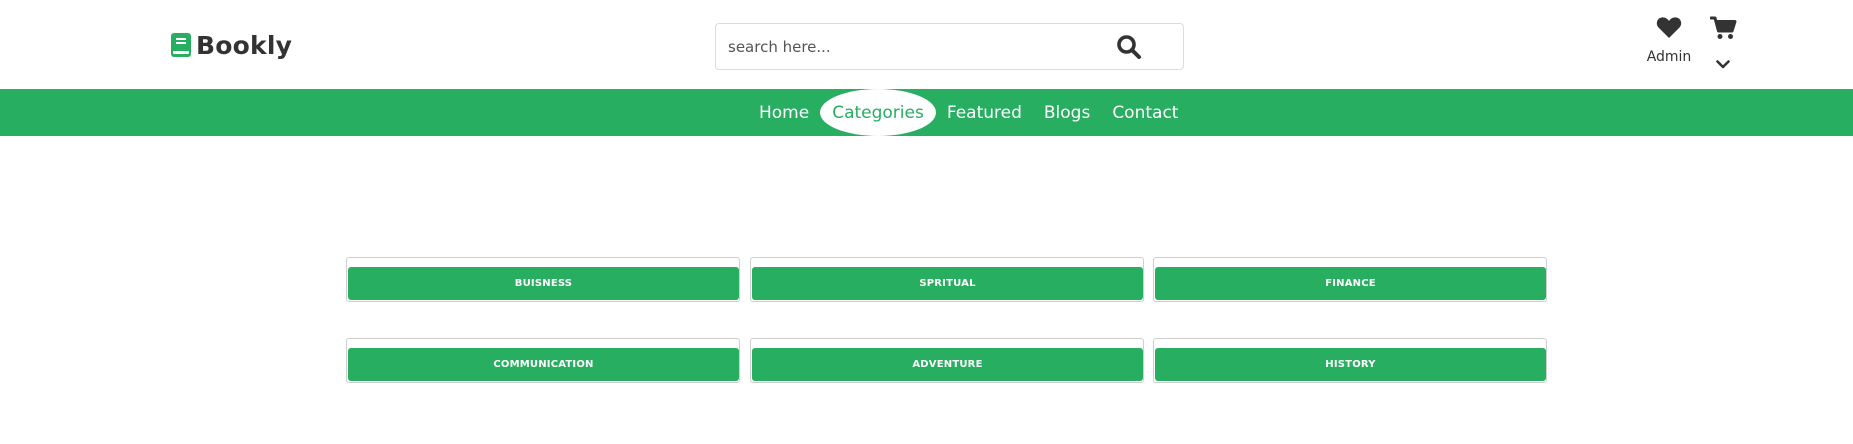 The width and height of the screenshot is (1853, 444). What do you see at coordinates (1723, 30) in the screenshot?
I see `cart-icon` at bounding box center [1723, 30].